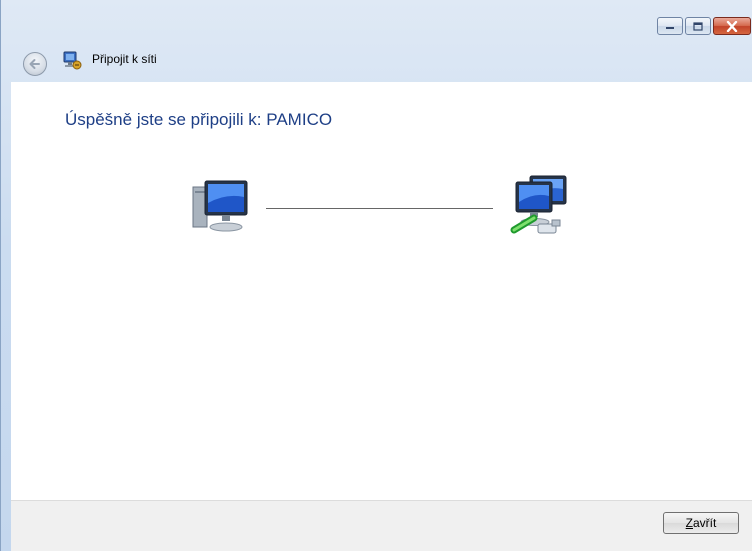 The height and width of the screenshot is (551, 752). I want to click on close-icon, so click(732, 26).